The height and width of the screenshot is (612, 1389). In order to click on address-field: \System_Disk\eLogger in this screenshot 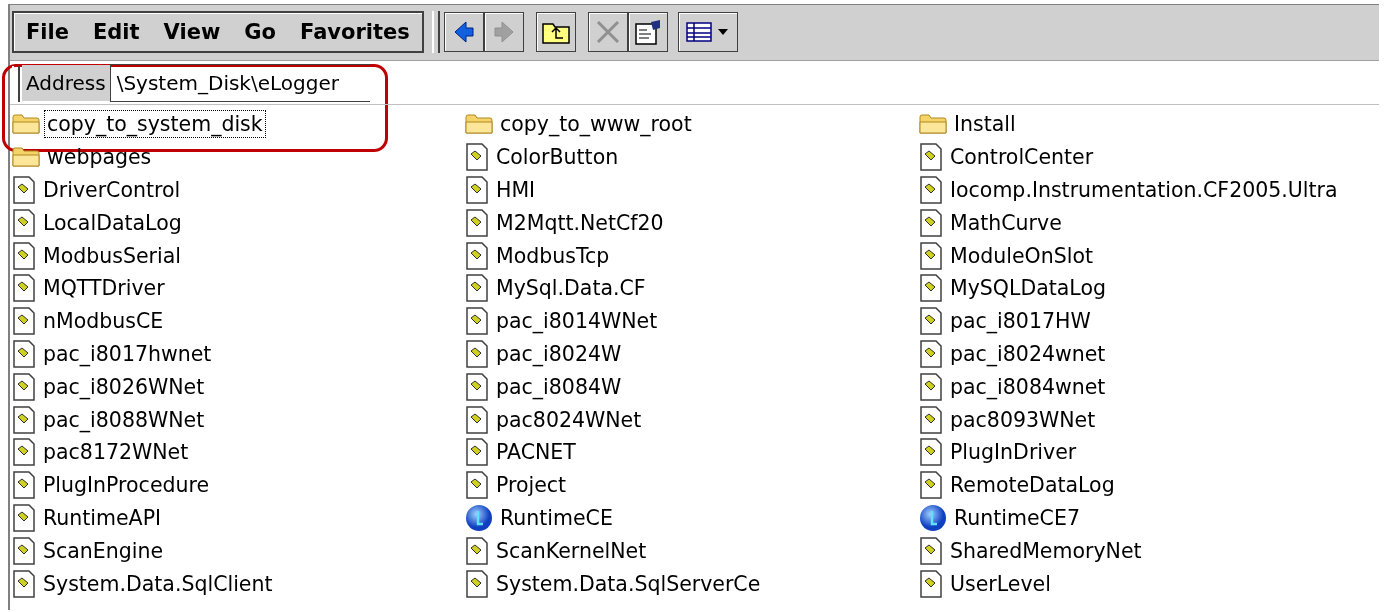, I will do `click(239, 82)`.